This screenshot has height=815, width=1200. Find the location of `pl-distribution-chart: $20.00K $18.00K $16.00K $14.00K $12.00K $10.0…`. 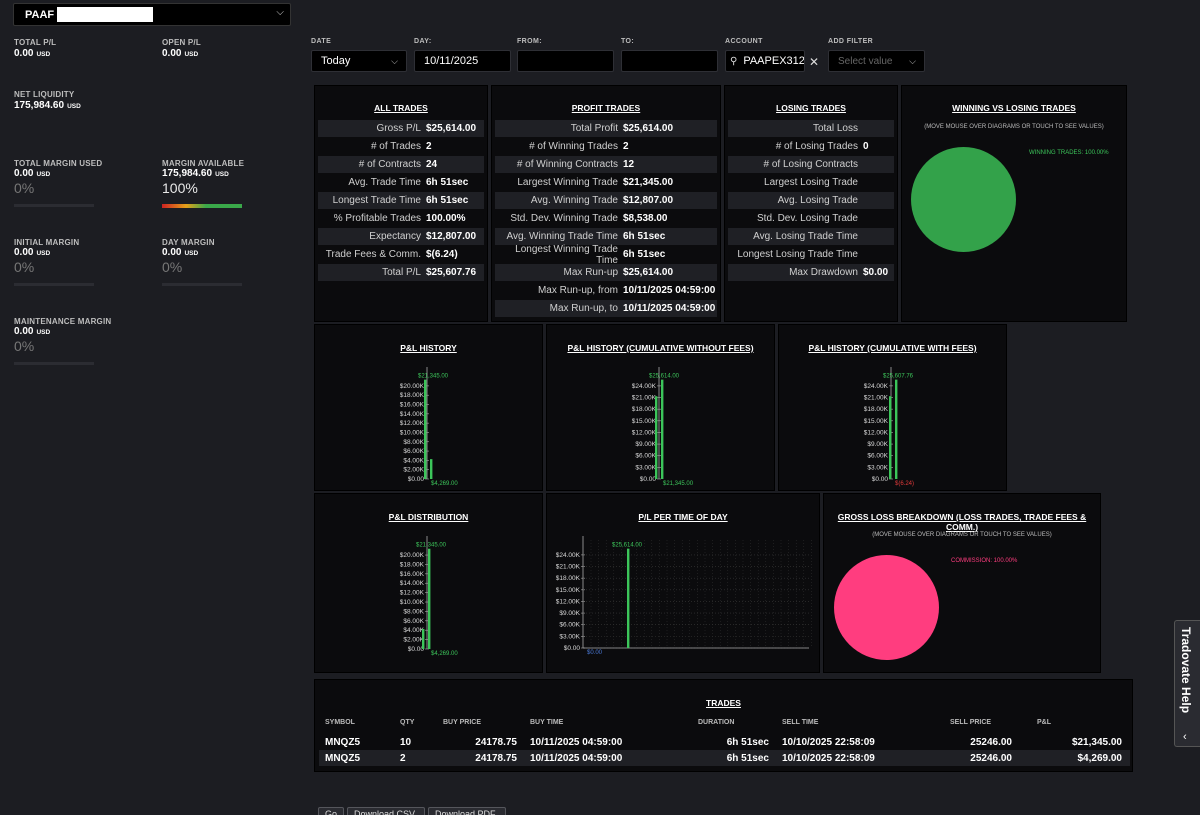

pl-distribution-chart: $20.00K $18.00K $16.00K $14.00K $12.00K $10.0… is located at coordinates (429, 594).